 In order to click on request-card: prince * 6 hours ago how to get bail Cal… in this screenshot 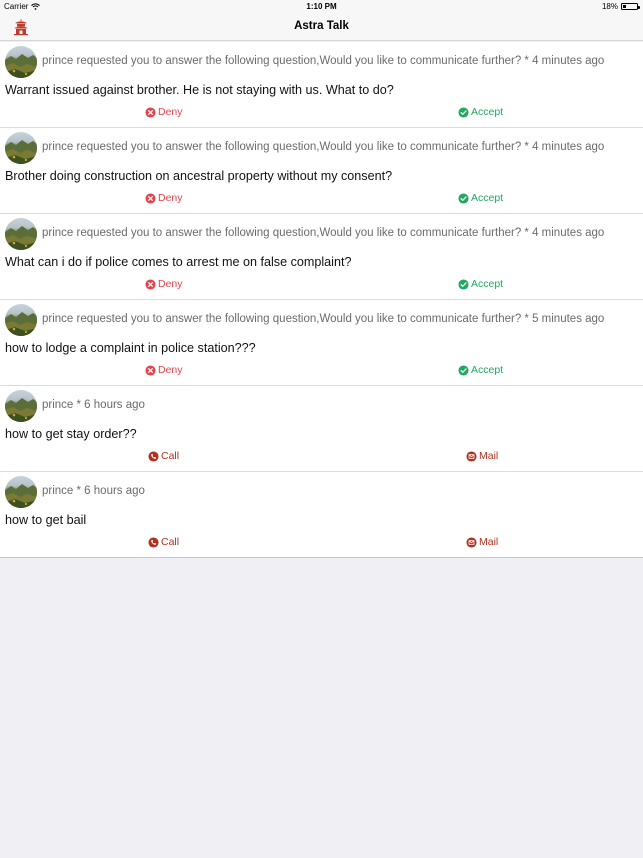, I will do `click(321, 515)`.